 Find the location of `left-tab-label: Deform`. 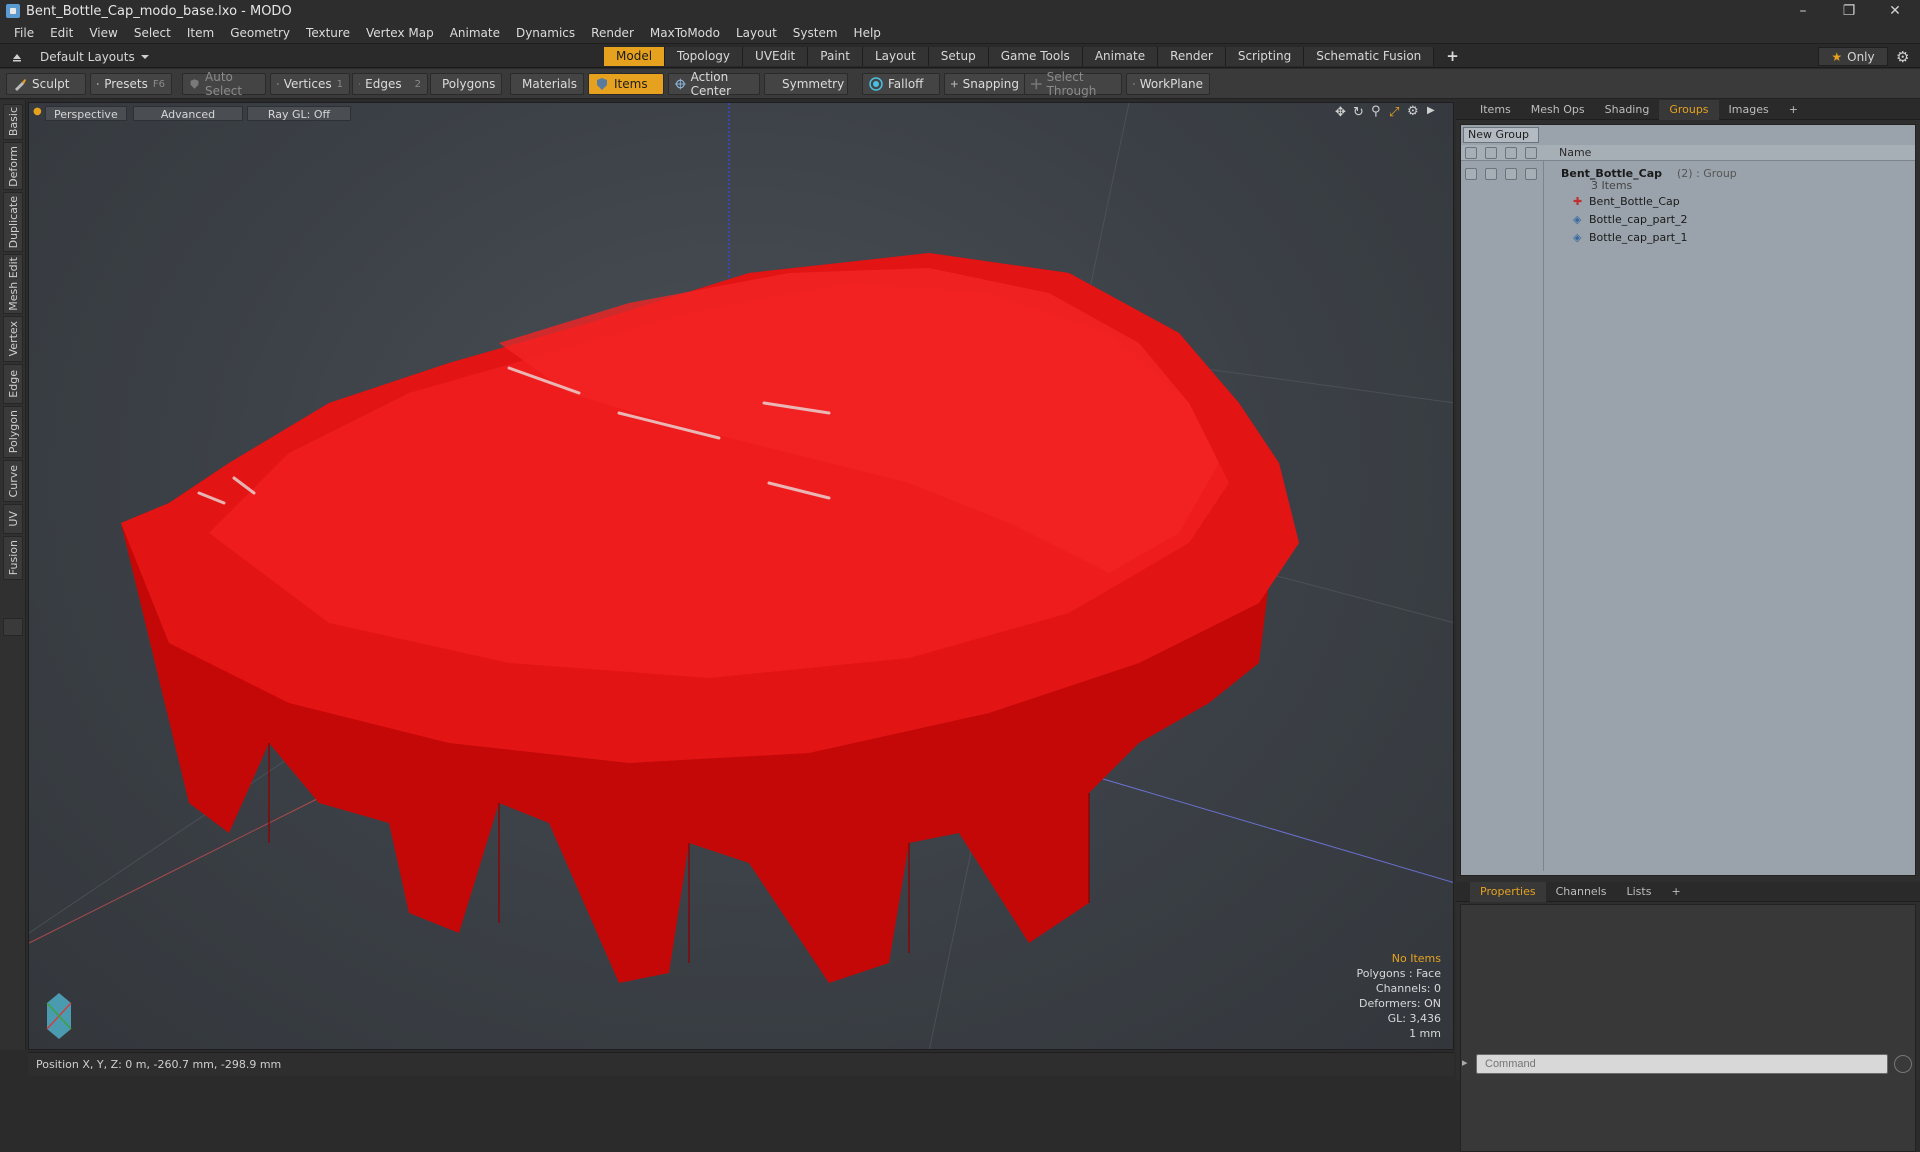

left-tab-label: Deform is located at coordinates (13, 166).